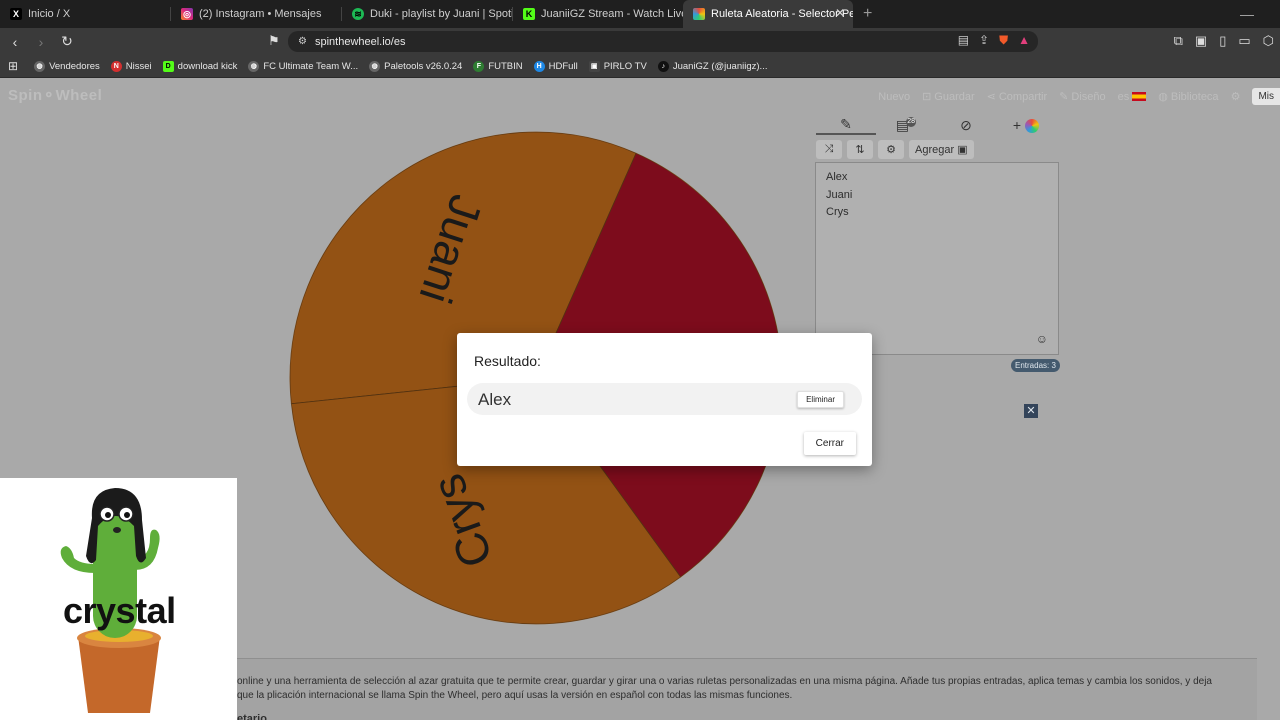 The width and height of the screenshot is (1280, 720). I want to click on result-dialog-title: Resultado:, so click(507, 361).